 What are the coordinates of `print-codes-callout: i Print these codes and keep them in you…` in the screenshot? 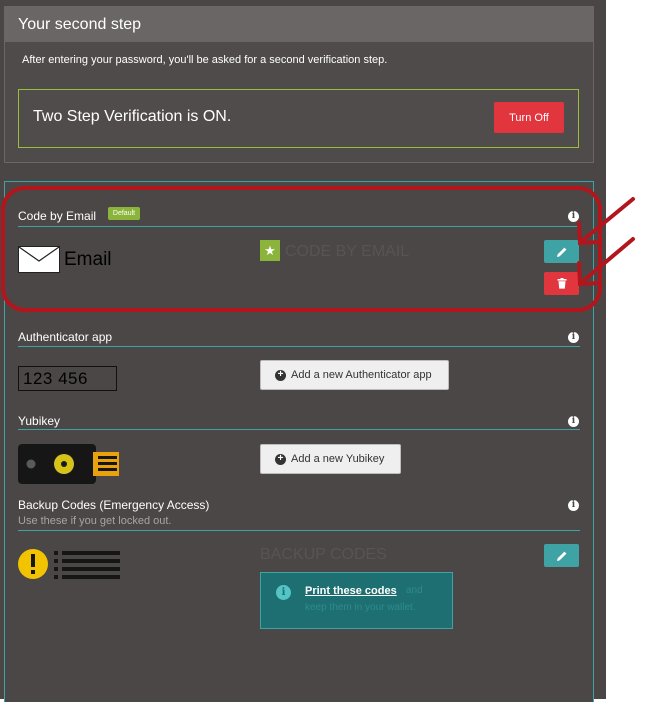 It's located at (356, 600).